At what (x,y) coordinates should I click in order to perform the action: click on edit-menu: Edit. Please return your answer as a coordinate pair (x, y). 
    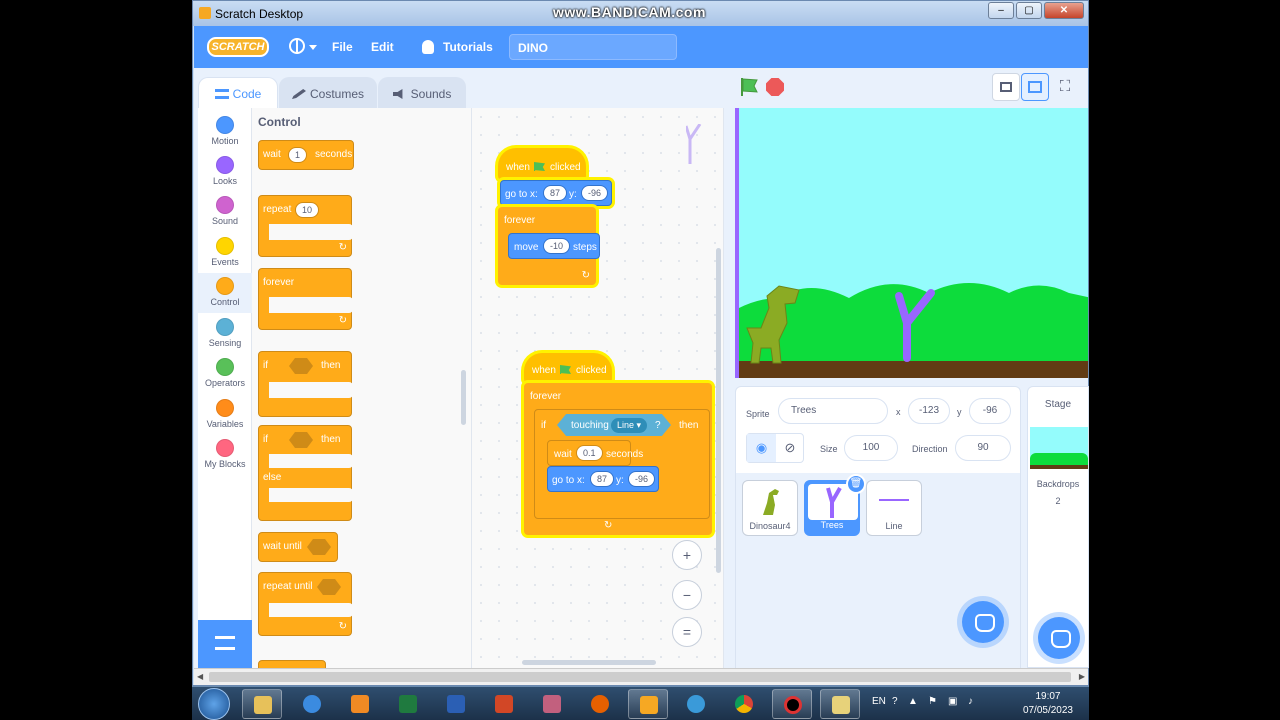
    Looking at the image, I should click on (382, 47).